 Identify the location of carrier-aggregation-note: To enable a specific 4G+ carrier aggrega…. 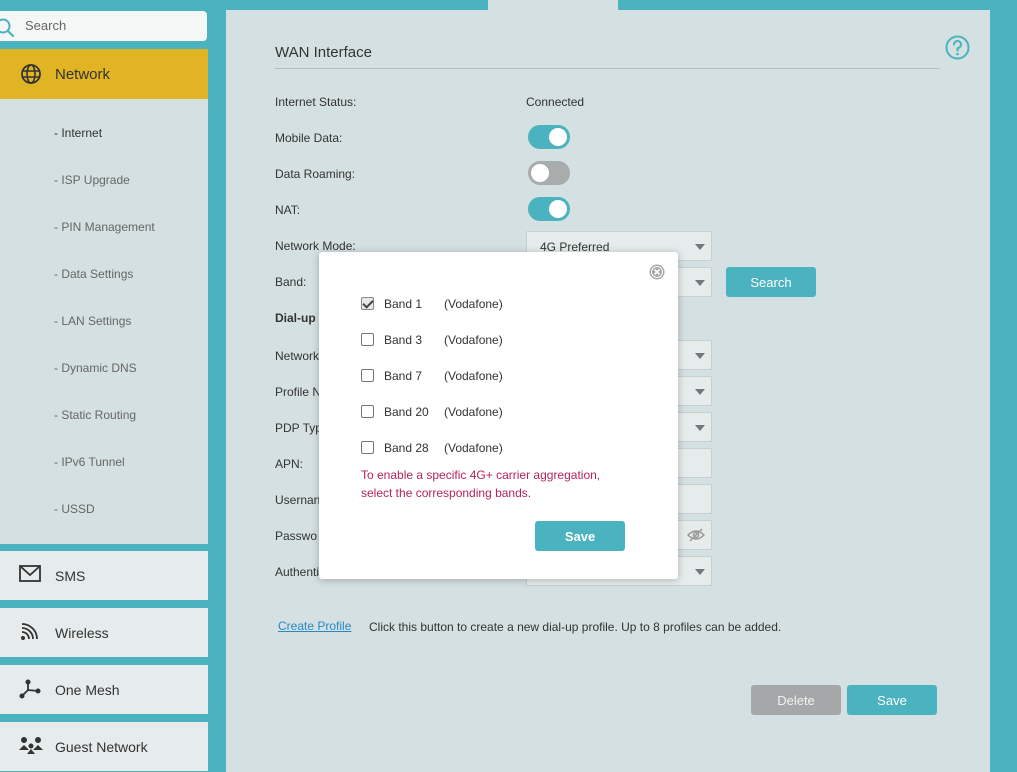
(491, 484).